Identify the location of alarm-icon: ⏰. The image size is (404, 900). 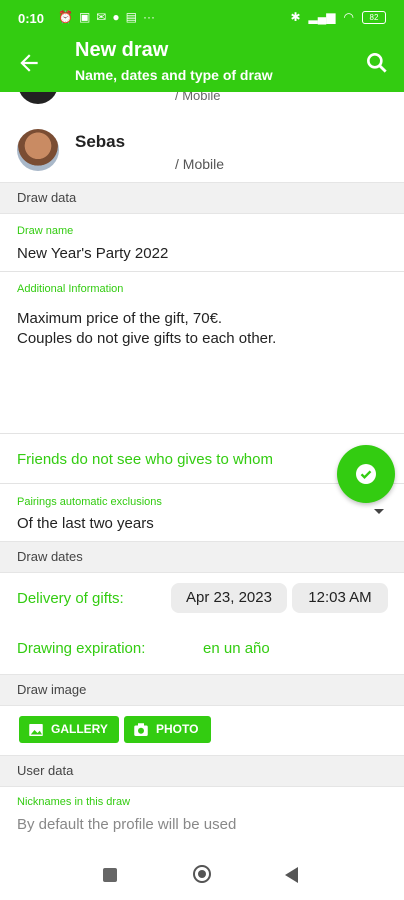
(65, 17).